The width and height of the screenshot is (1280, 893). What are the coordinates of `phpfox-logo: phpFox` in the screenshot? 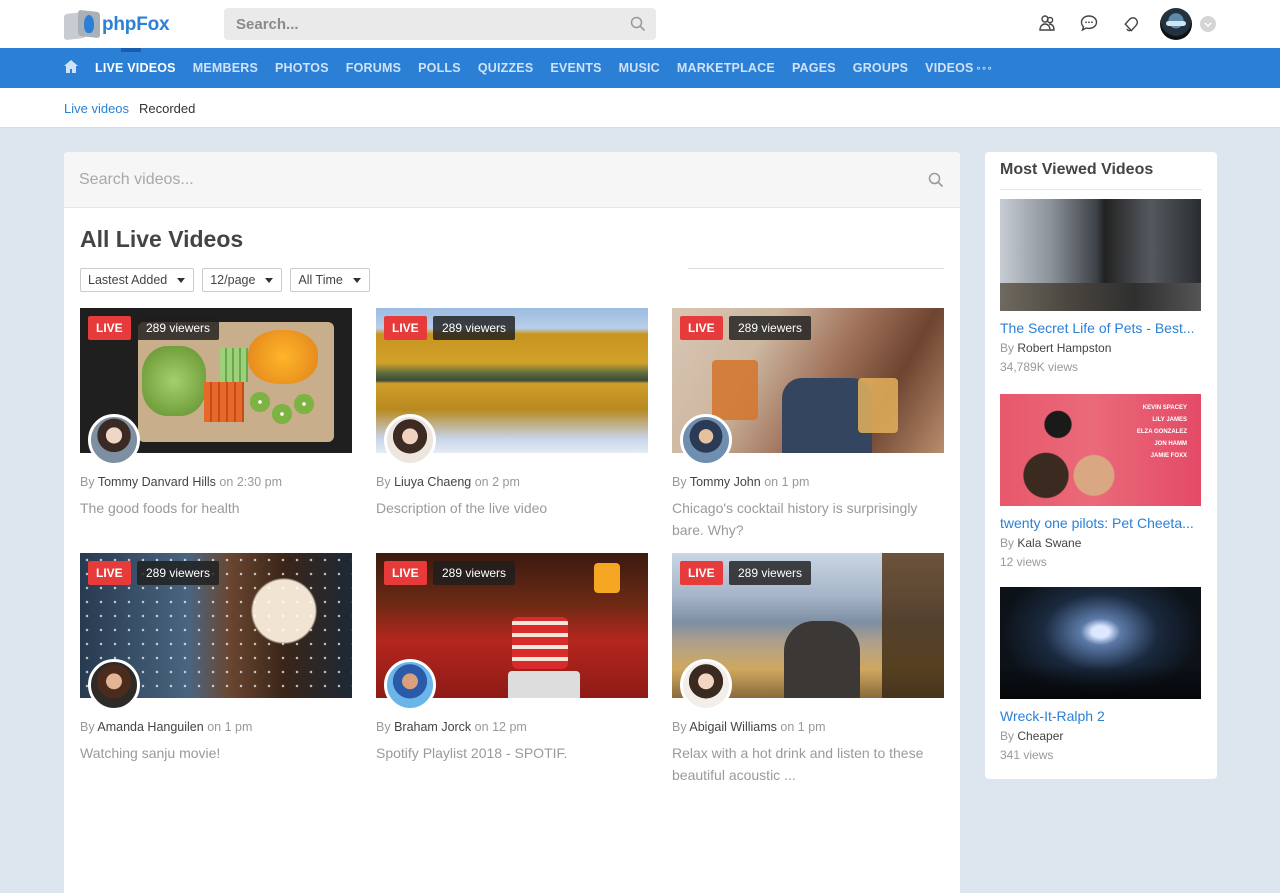 It's located at (117, 25).